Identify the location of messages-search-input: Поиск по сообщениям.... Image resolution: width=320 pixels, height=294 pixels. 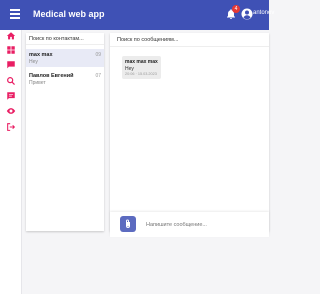
(189, 40).